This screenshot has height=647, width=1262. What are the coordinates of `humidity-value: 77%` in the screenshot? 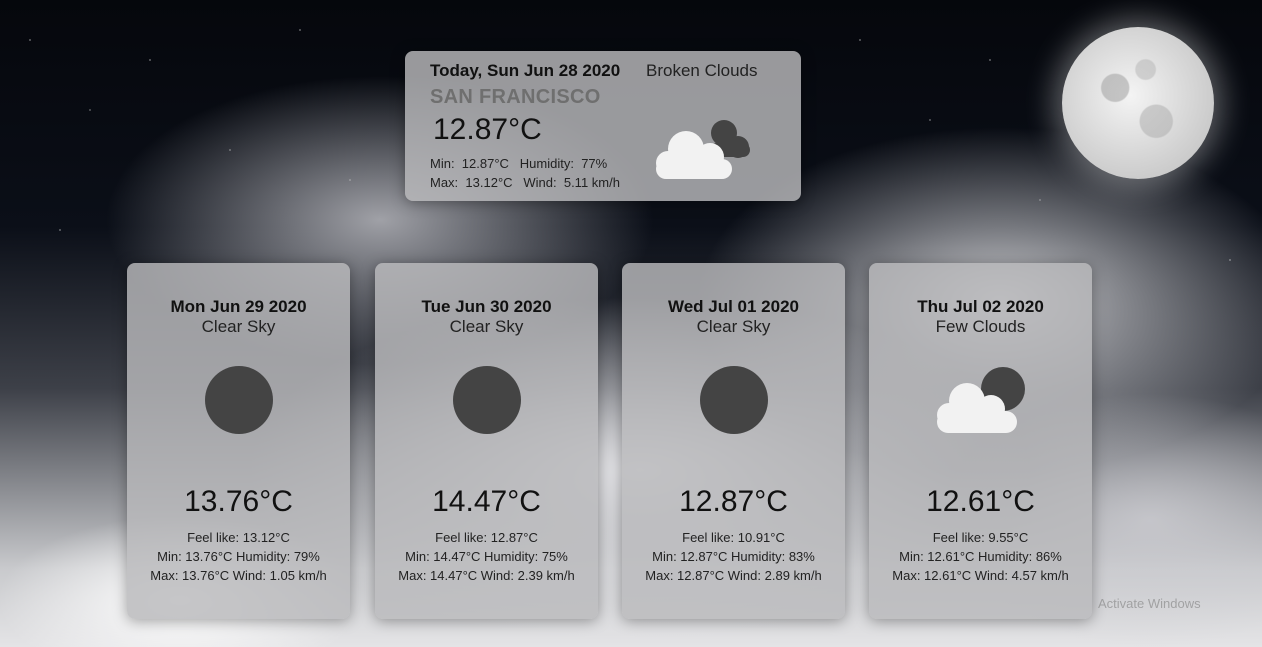 It's located at (594, 163).